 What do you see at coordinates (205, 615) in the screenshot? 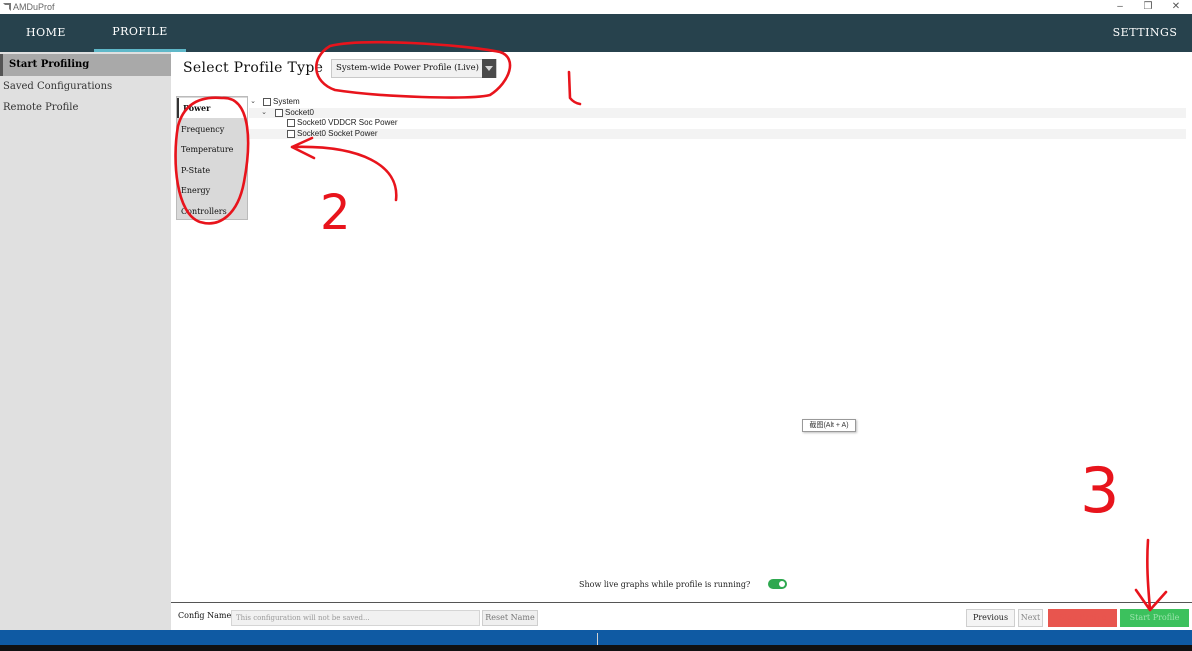
I see `config-name-label: Config Name` at bounding box center [205, 615].